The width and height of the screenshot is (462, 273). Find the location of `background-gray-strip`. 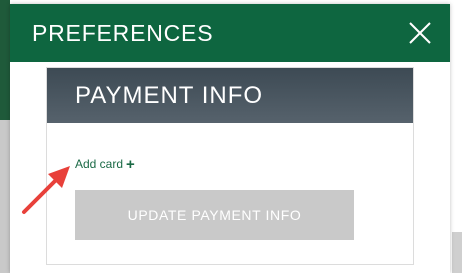

background-gray-strip is located at coordinates (5, 196).